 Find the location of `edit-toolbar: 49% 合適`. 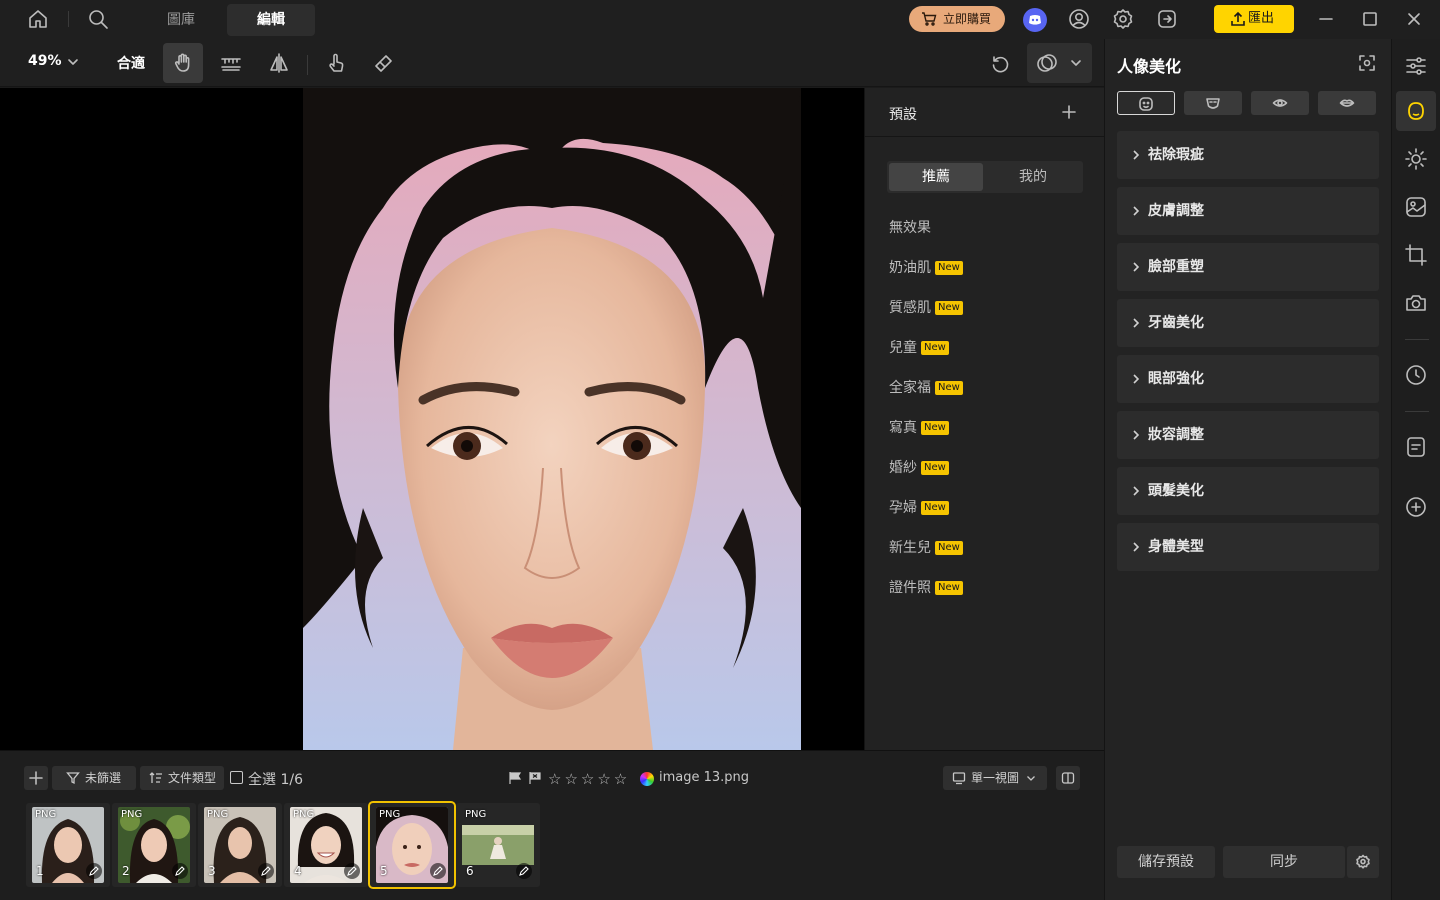

edit-toolbar: 49% 合適 is located at coordinates (552, 63).